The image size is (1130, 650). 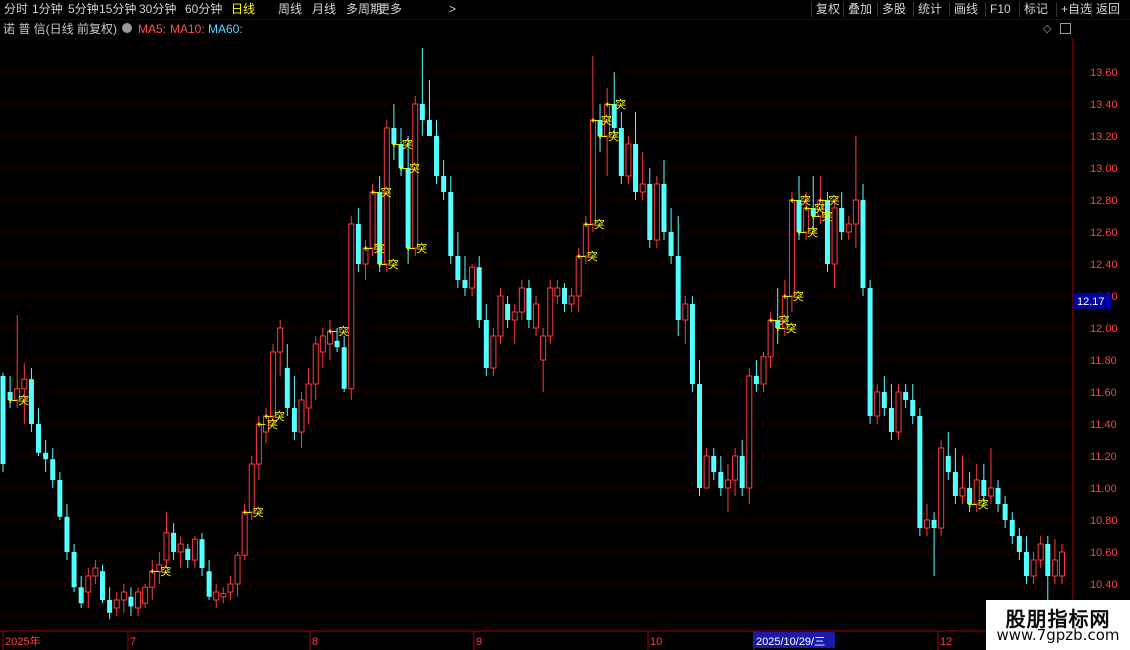 What do you see at coordinates (1058, 625) in the screenshot?
I see `site-watermark: 股朋指标网 www.7gpzb.com` at bounding box center [1058, 625].